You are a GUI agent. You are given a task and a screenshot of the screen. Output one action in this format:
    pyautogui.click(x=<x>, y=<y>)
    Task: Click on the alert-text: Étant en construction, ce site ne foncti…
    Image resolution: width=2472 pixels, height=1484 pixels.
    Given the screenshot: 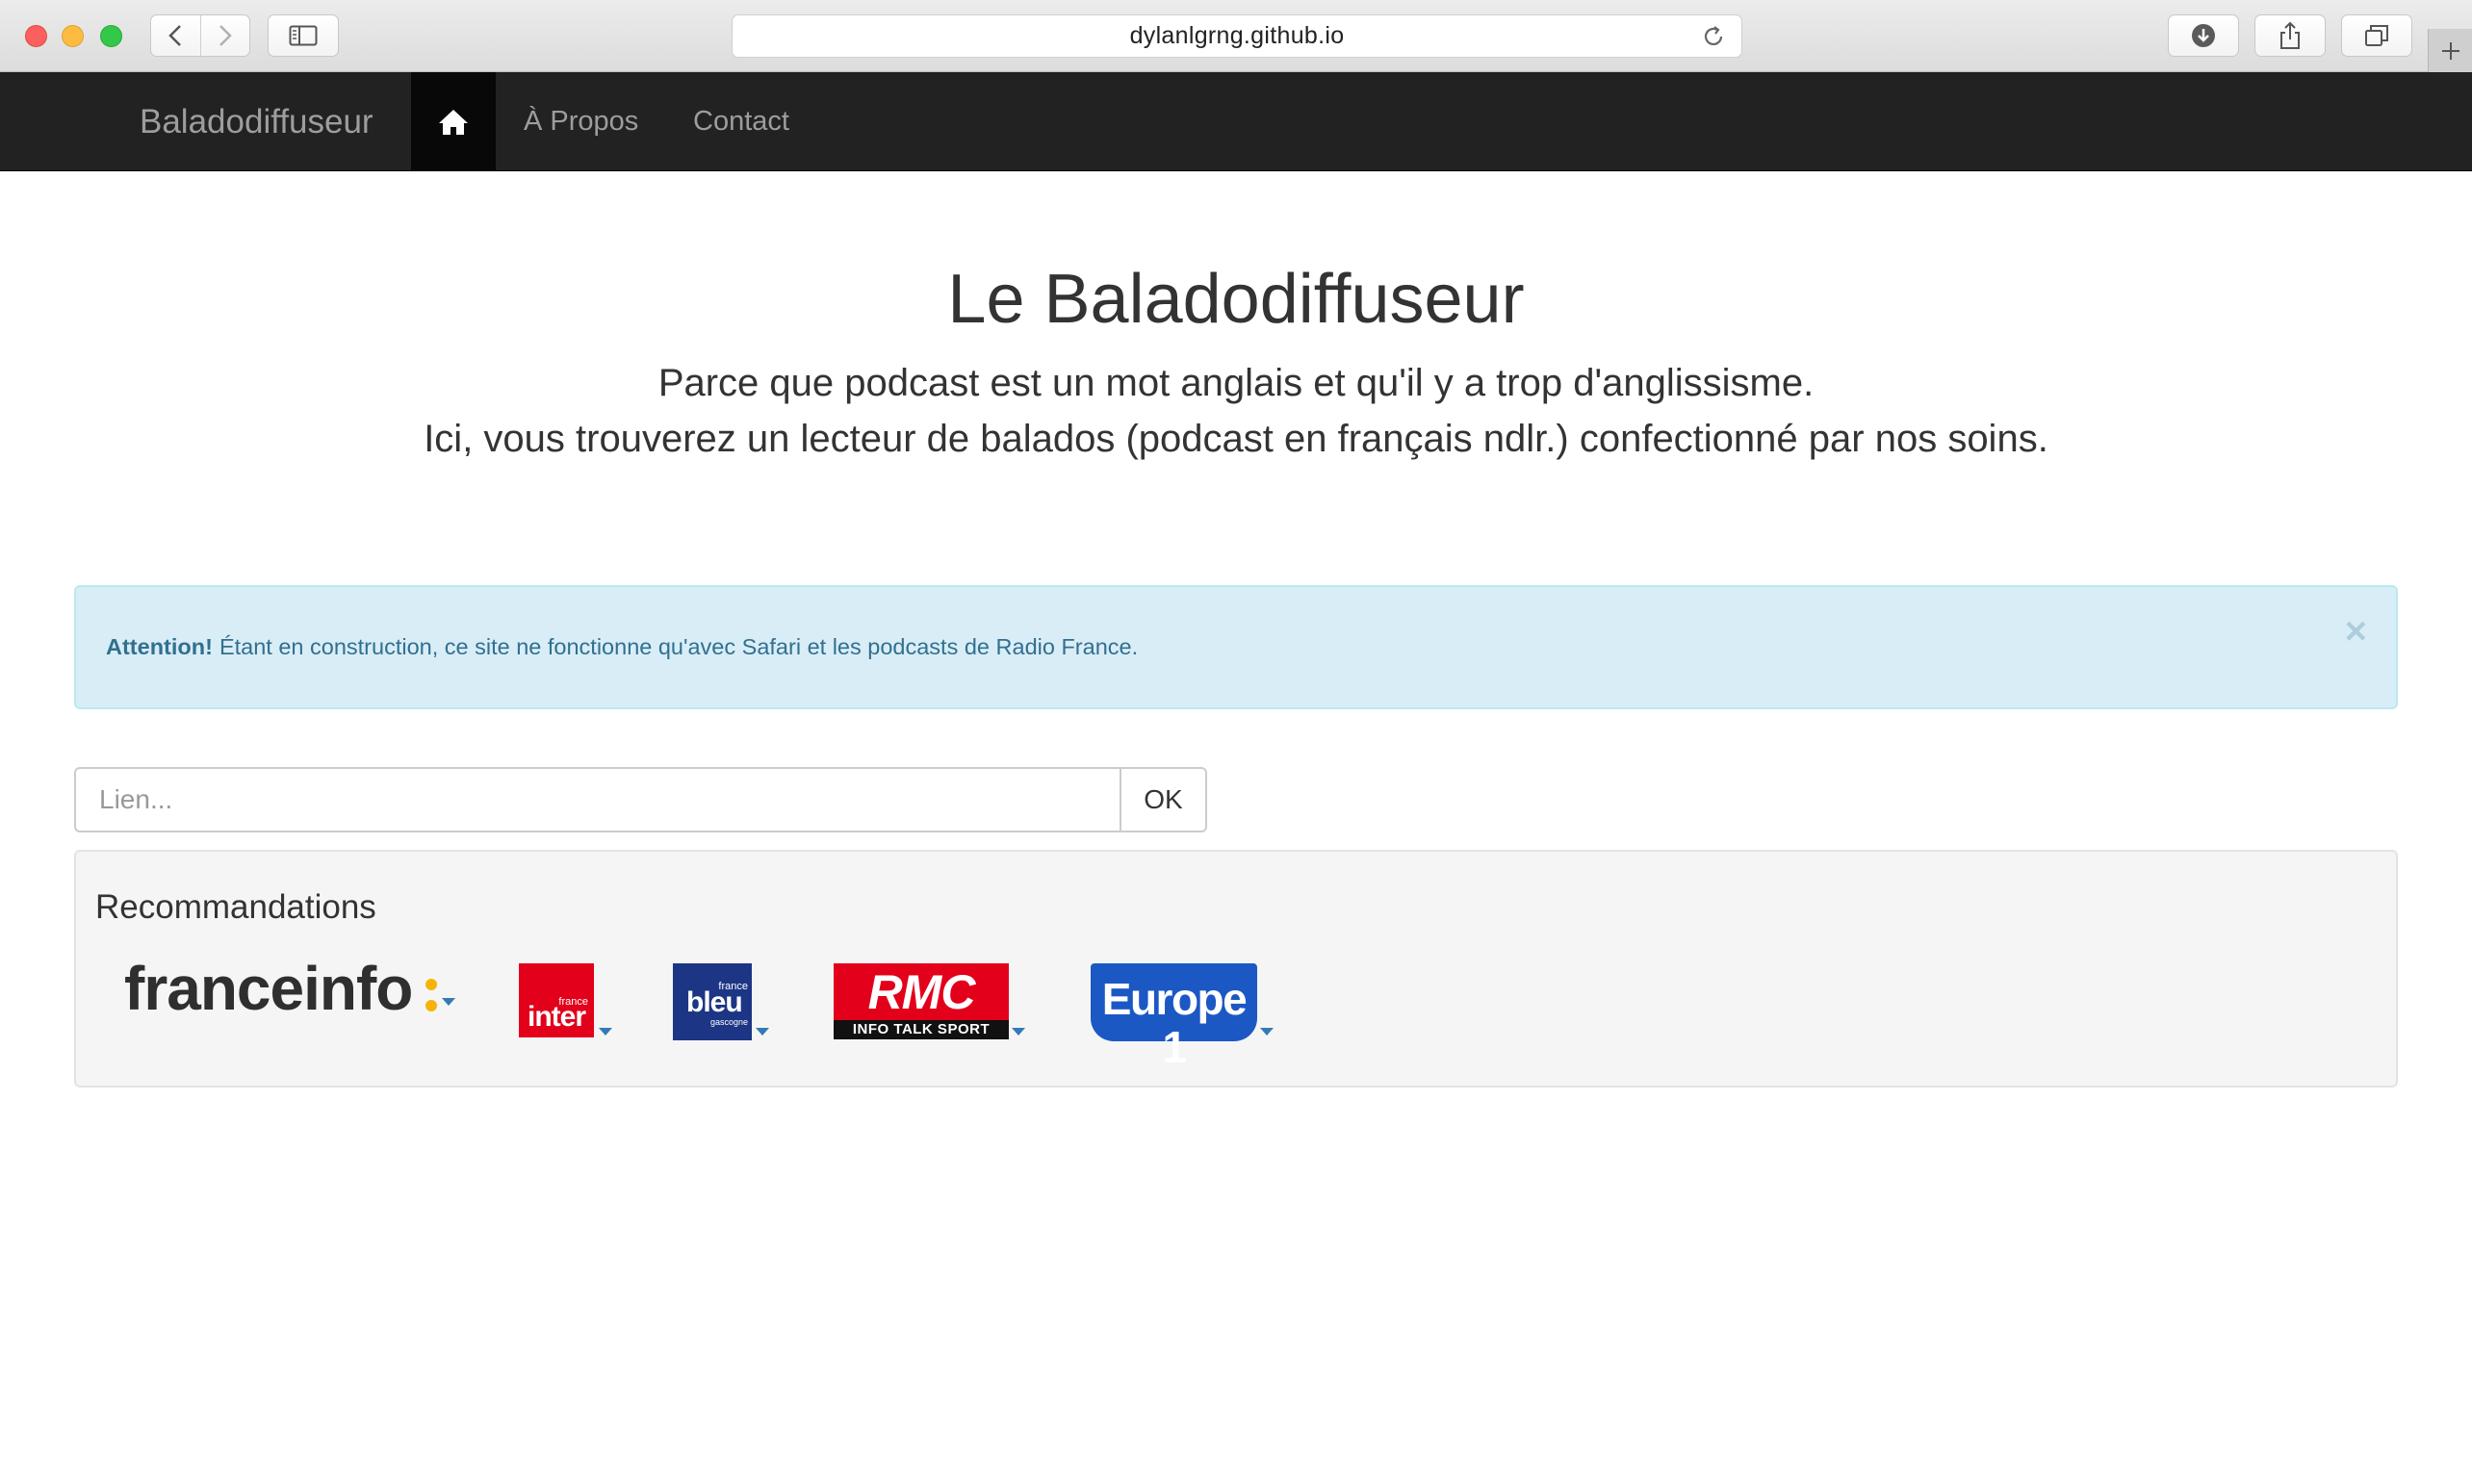 What is the action you would take?
    pyautogui.click(x=679, y=646)
    